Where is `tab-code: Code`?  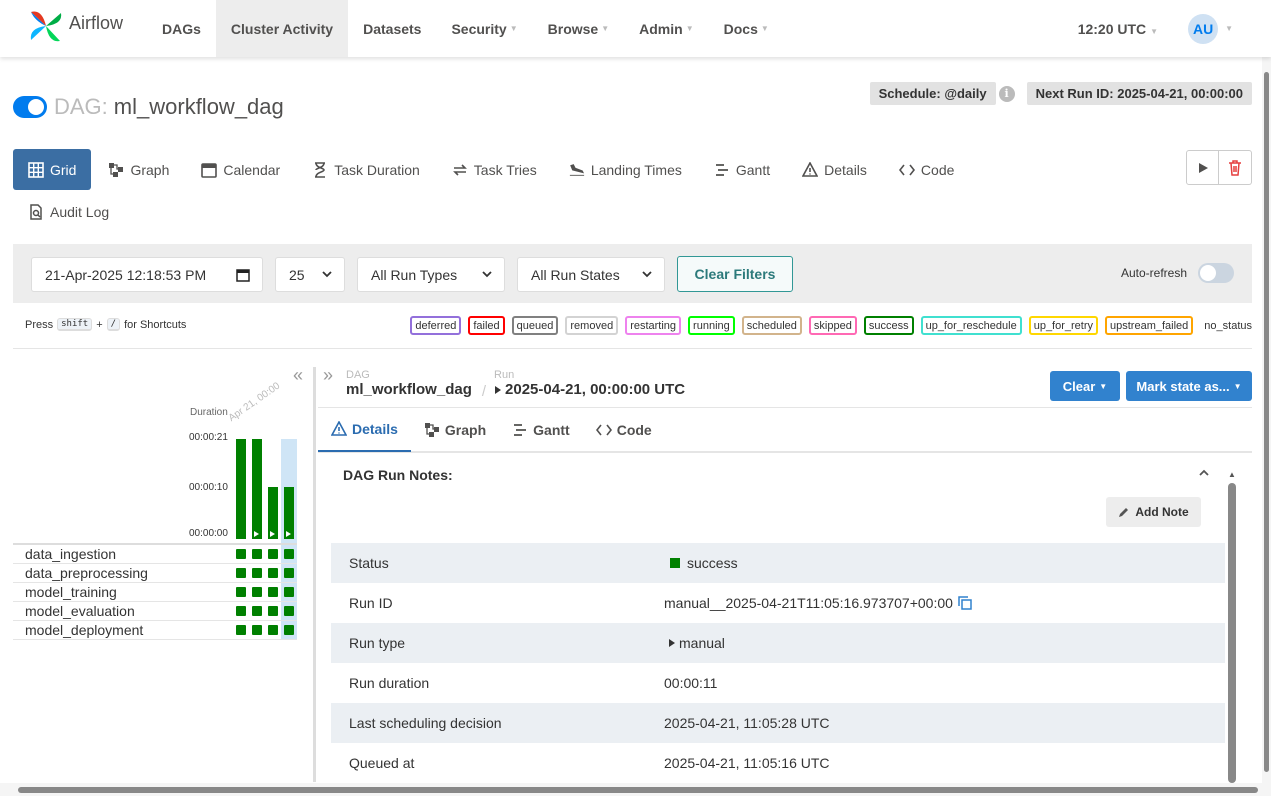 tab-code: Code is located at coordinates (926, 169).